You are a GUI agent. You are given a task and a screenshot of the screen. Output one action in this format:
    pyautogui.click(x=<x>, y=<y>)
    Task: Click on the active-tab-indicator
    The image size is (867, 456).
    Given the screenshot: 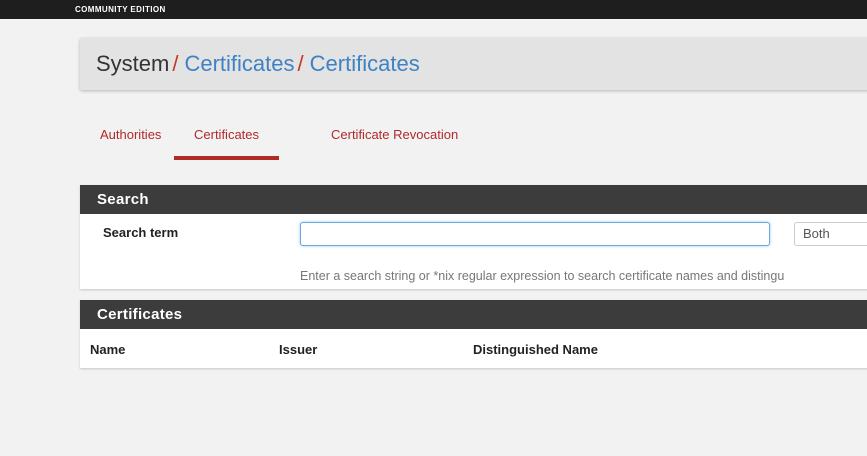 What is the action you would take?
    pyautogui.click(x=227, y=158)
    